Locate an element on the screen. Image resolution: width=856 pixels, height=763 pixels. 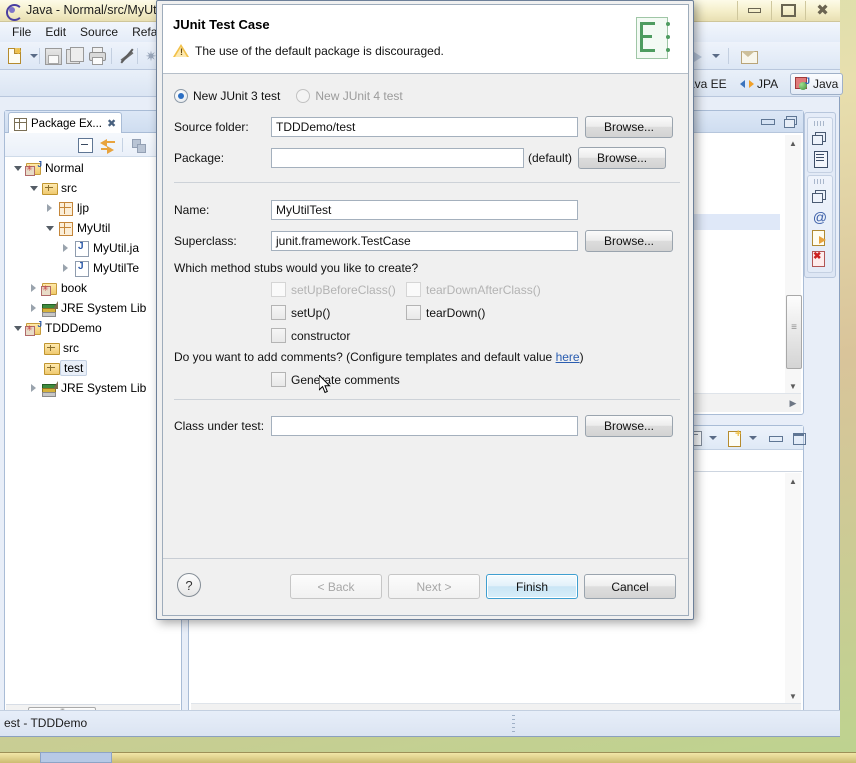
class-under-test-input is located at coordinates (424, 426).